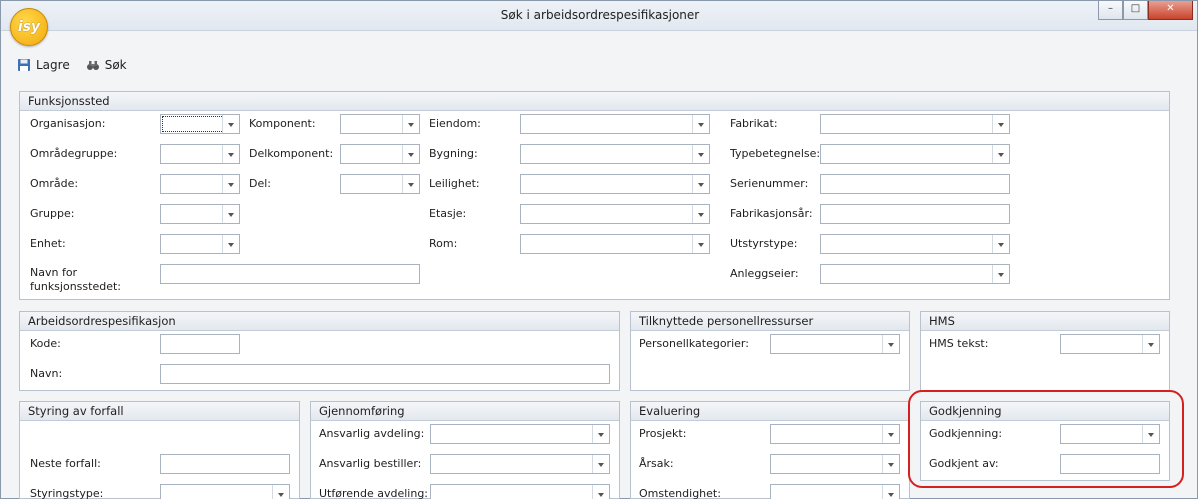  What do you see at coordinates (75, 286) in the screenshot?
I see `label-navn-line2: funksjonsstedet:` at bounding box center [75, 286].